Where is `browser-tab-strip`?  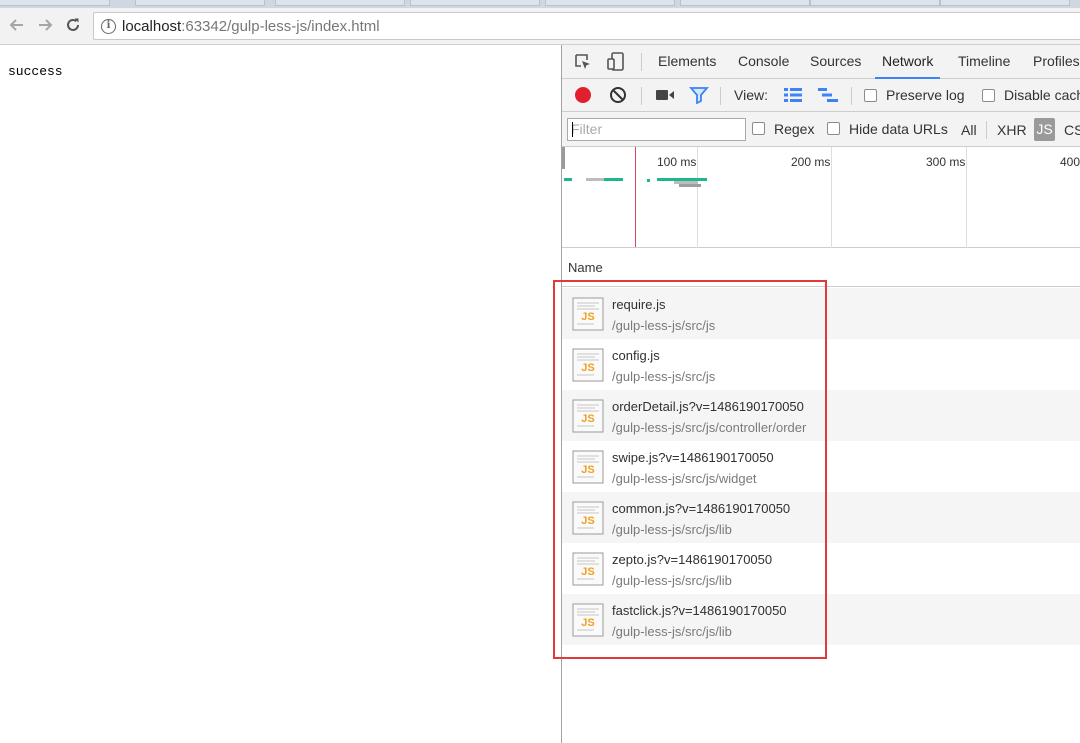
browser-tab-strip is located at coordinates (540, 4).